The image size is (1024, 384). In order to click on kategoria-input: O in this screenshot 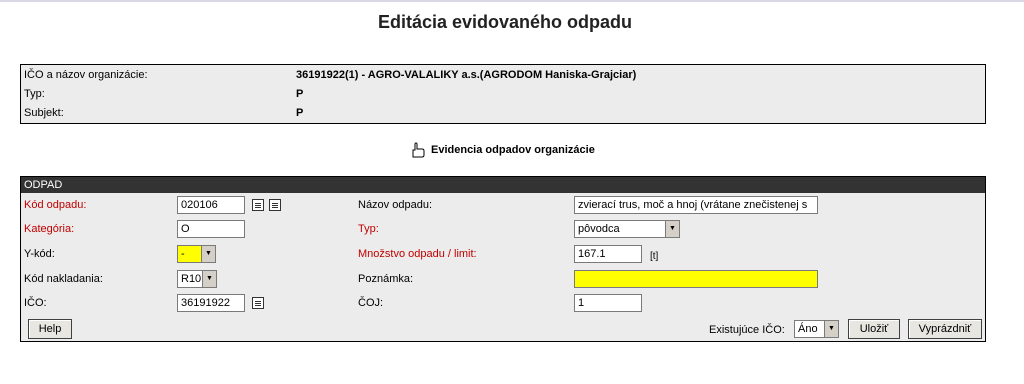, I will do `click(211, 229)`.